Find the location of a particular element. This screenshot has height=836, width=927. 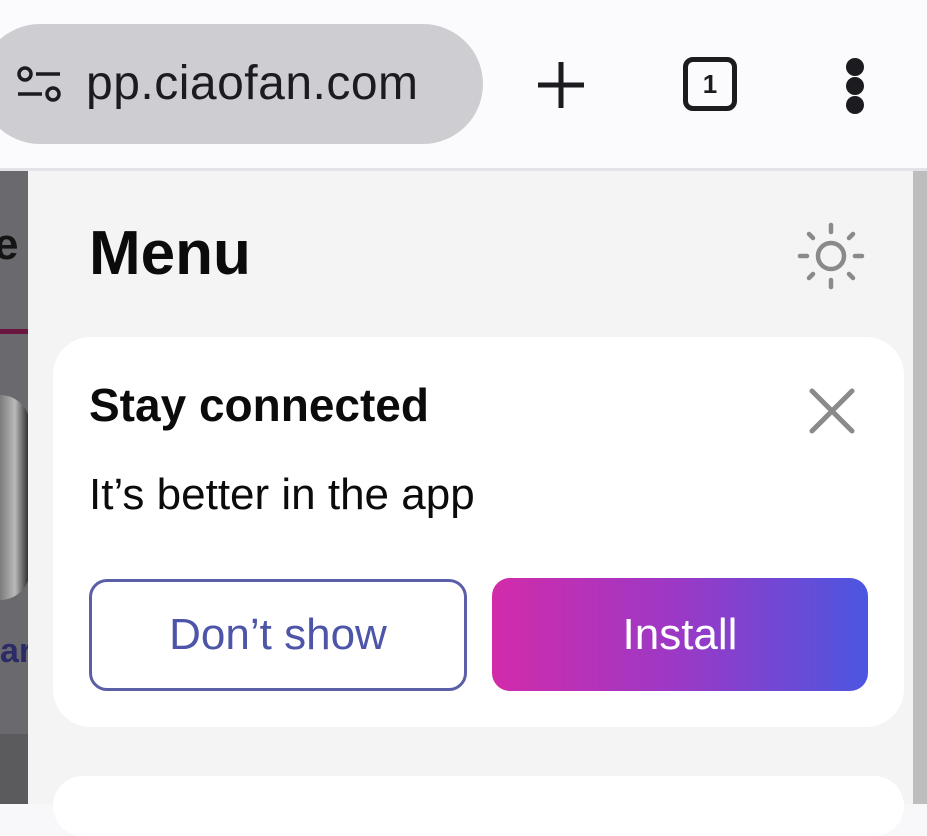

tune-icon is located at coordinates (39, 84).